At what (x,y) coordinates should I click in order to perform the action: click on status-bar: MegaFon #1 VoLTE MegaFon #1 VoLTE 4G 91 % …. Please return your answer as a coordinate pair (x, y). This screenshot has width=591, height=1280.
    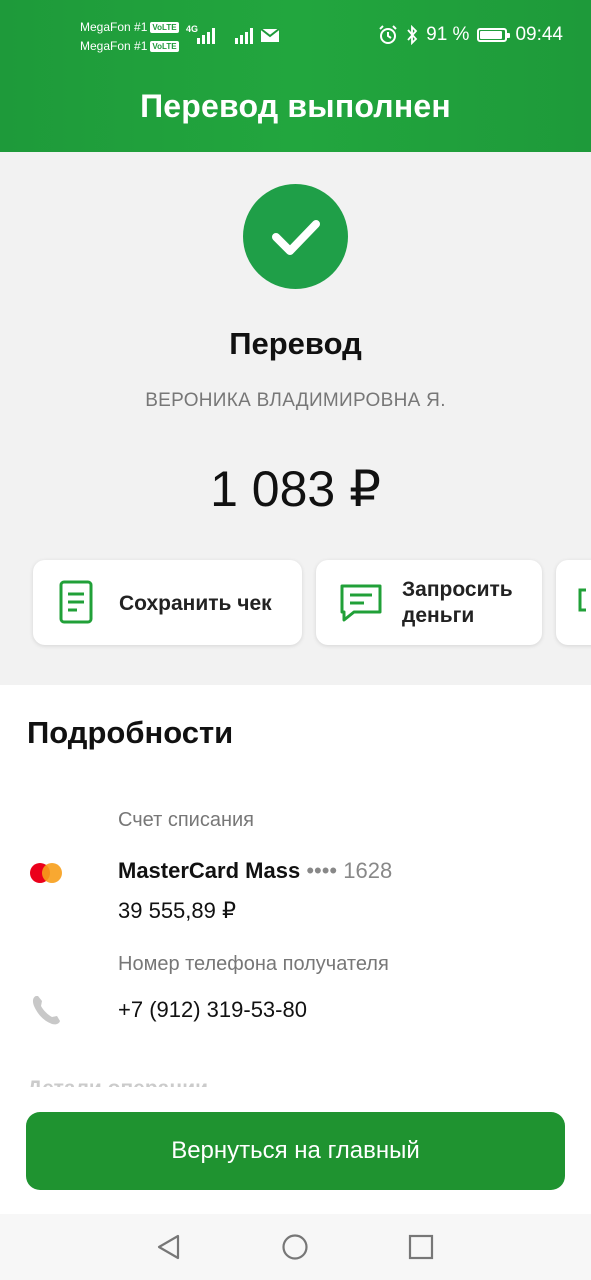
    Looking at the image, I should click on (295, 30).